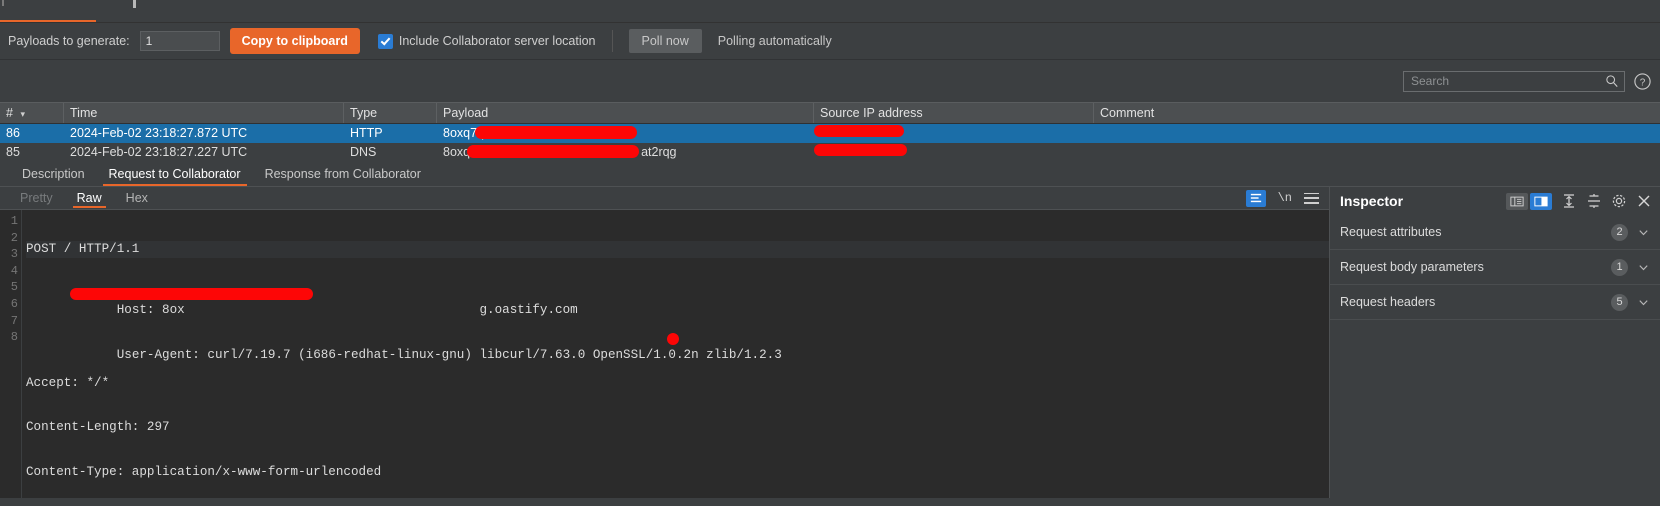  I want to click on column-header-source-ip: Source IP address, so click(954, 113).